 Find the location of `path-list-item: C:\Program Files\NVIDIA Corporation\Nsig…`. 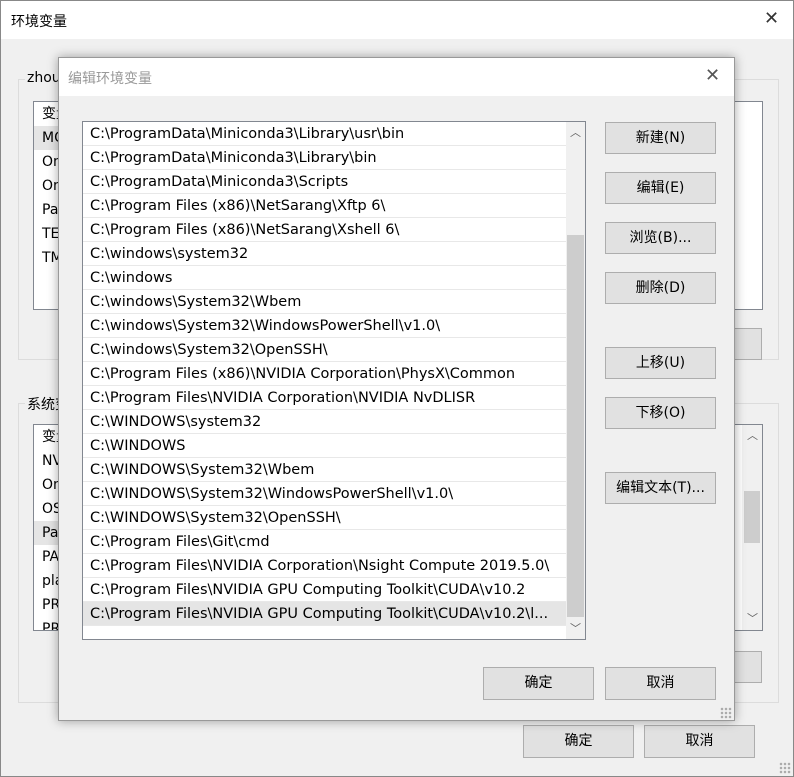

path-list-item: C:\Program Files\NVIDIA Corporation\Nsig… is located at coordinates (324, 566).